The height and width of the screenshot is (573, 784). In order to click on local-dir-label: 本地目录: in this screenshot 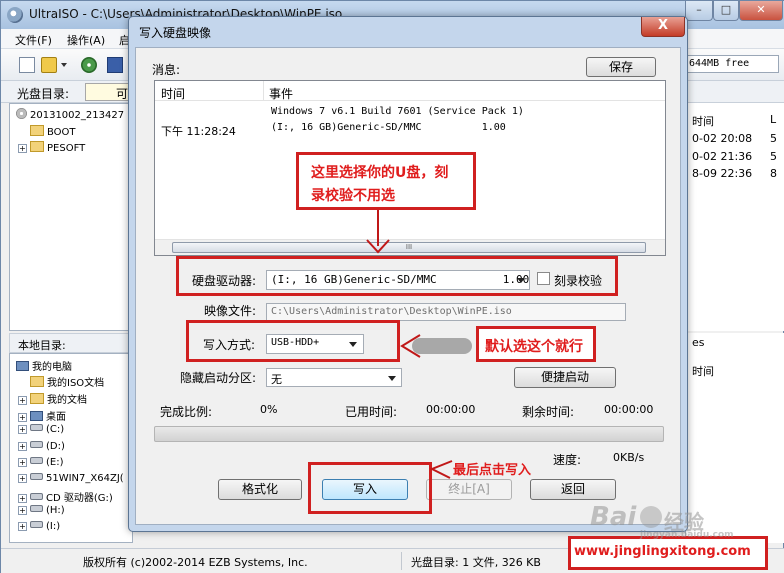, I will do `click(42, 345)`.